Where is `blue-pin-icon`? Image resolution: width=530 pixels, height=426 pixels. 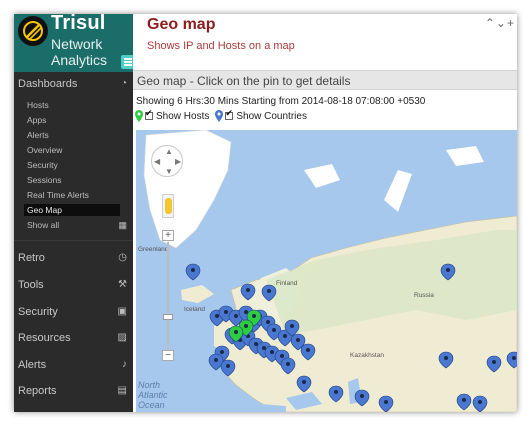 blue-pin-icon is located at coordinates (219, 116).